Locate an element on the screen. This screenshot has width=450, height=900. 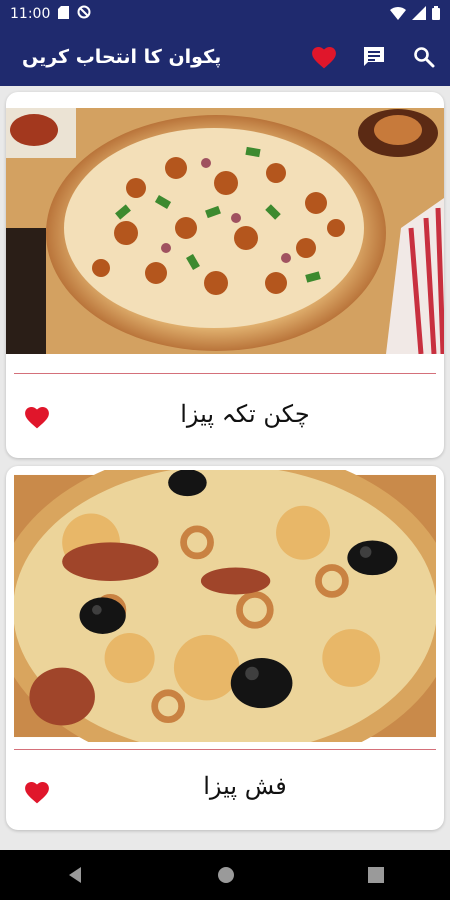
data-saver-icon is located at coordinates (84, 14).